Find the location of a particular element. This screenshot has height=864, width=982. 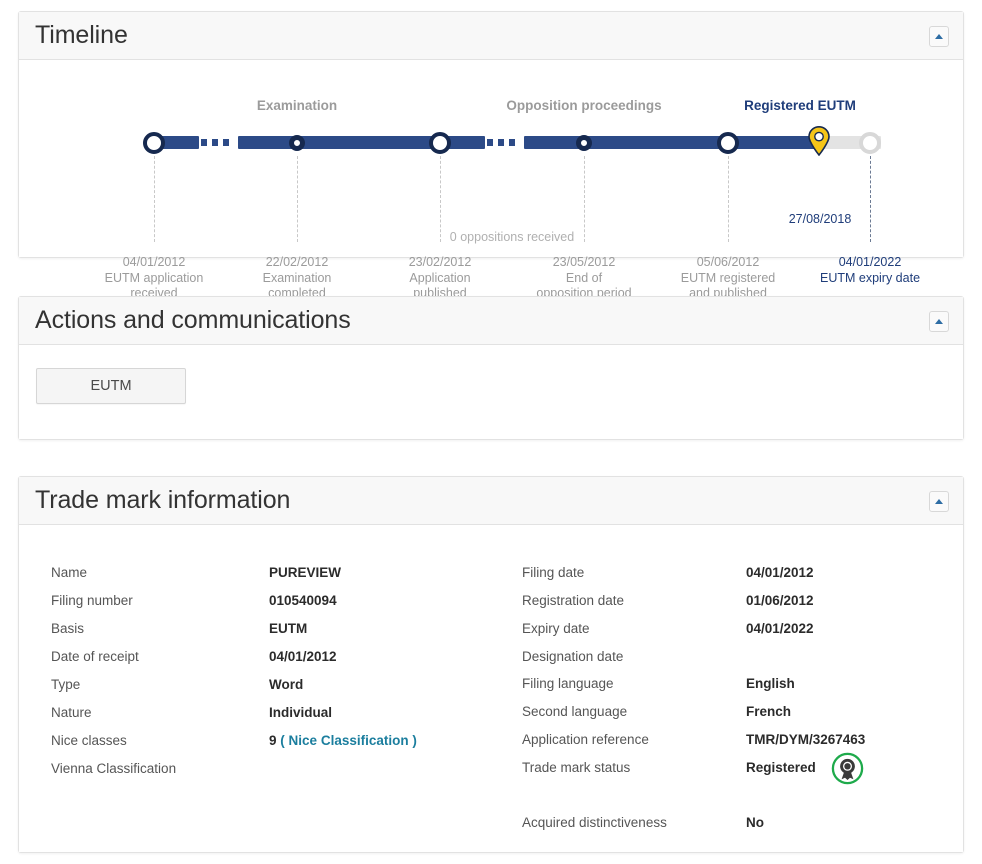

tminfo-collapse-button is located at coordinates (939, 501).